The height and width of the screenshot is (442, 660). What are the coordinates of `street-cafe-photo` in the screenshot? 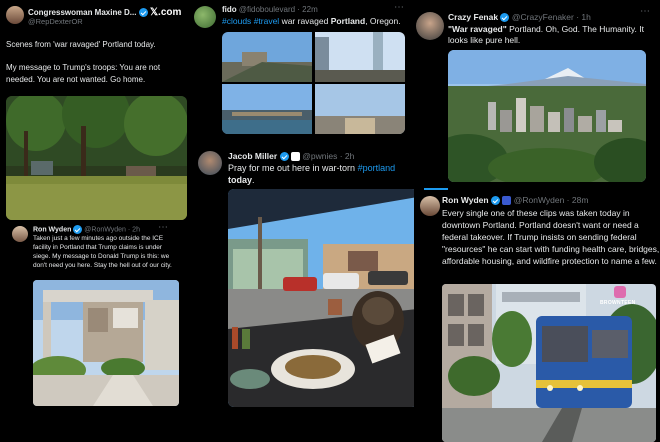 It's located at (321, 298).